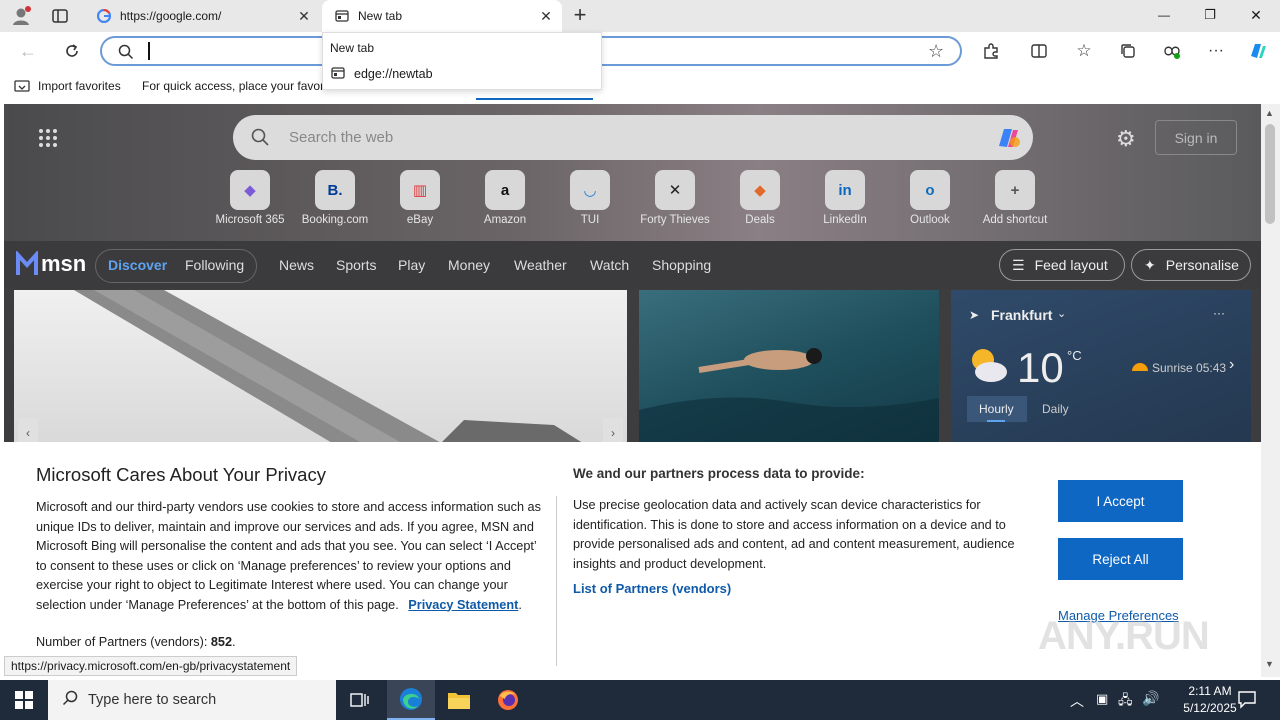 Image resolution: width=1280 pixels, height=720 pixels. I want to click on privacy-divider, so click(556, 581).